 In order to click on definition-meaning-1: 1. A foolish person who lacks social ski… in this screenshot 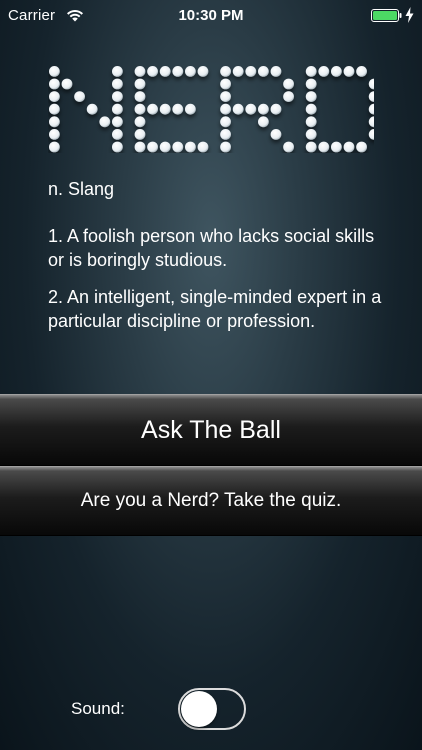, I will do `click(211, 248)`.